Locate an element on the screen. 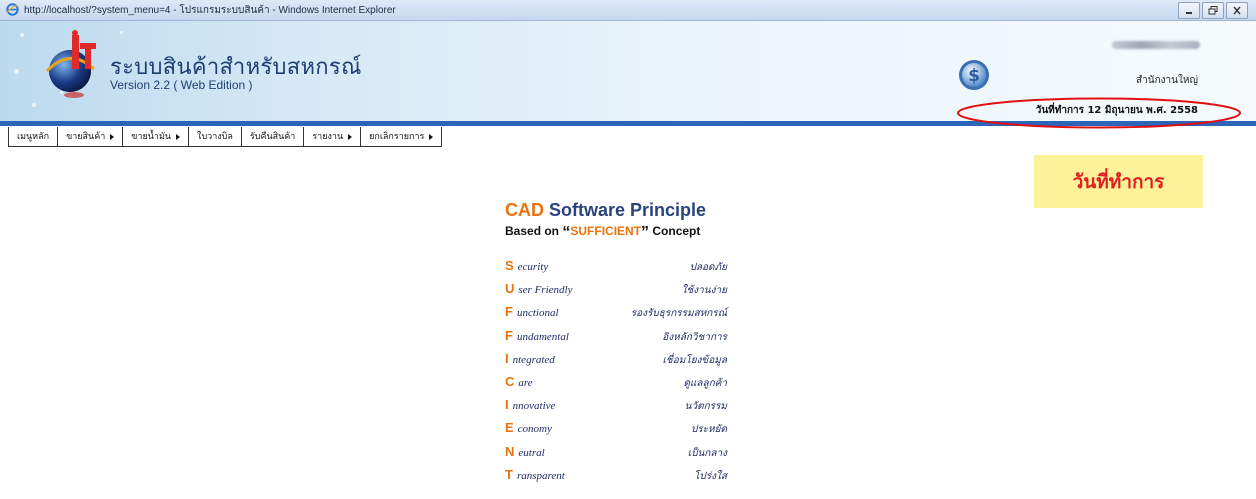 This screenshot has width=1256, height=499. principle-row: Security ปลอดภัย is located at coordinates (616, 269).